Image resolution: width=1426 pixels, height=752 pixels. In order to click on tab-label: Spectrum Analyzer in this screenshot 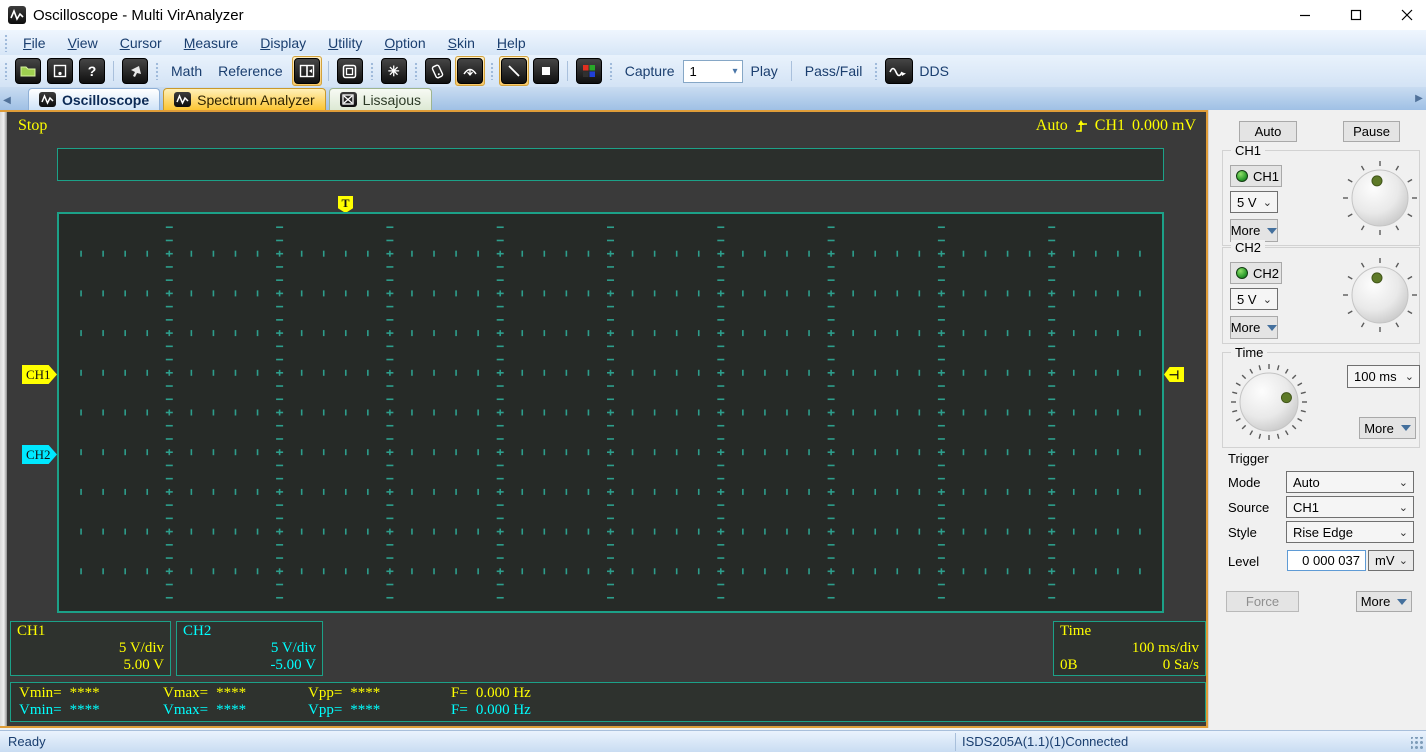, I will do `click(256, 99)`.